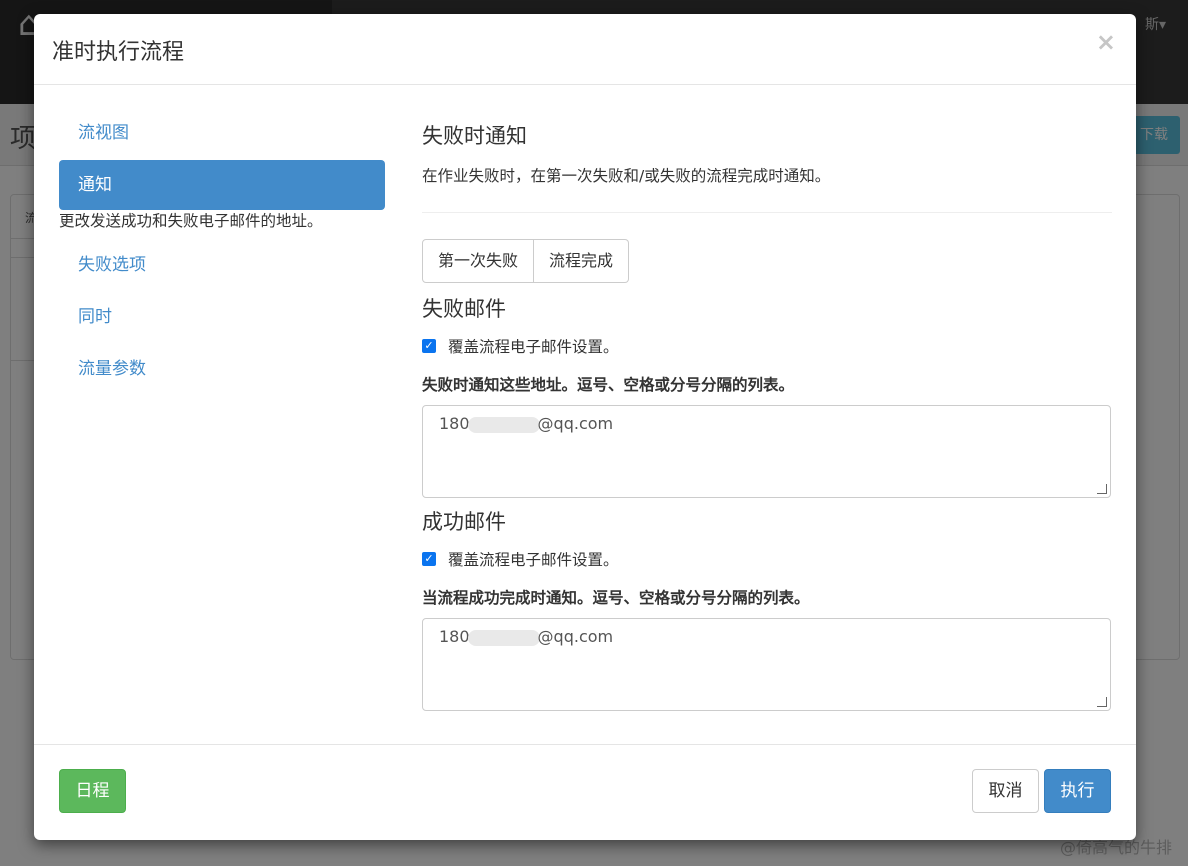  Describe the element at coordinates (767, 346) in the screenshot. I see `failure-override-row: ✓ 覆盖流程电子邮件设置。` at that location.